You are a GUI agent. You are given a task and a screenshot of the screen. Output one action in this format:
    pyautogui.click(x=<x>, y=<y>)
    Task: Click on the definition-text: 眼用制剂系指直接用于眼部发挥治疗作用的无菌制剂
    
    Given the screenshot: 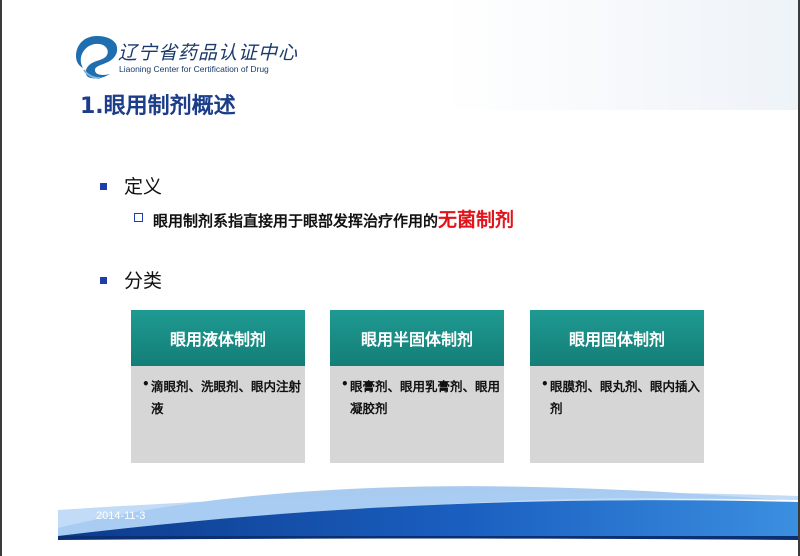 What is the action you would take?
    pyautogui.click(x=333, y=218)
    